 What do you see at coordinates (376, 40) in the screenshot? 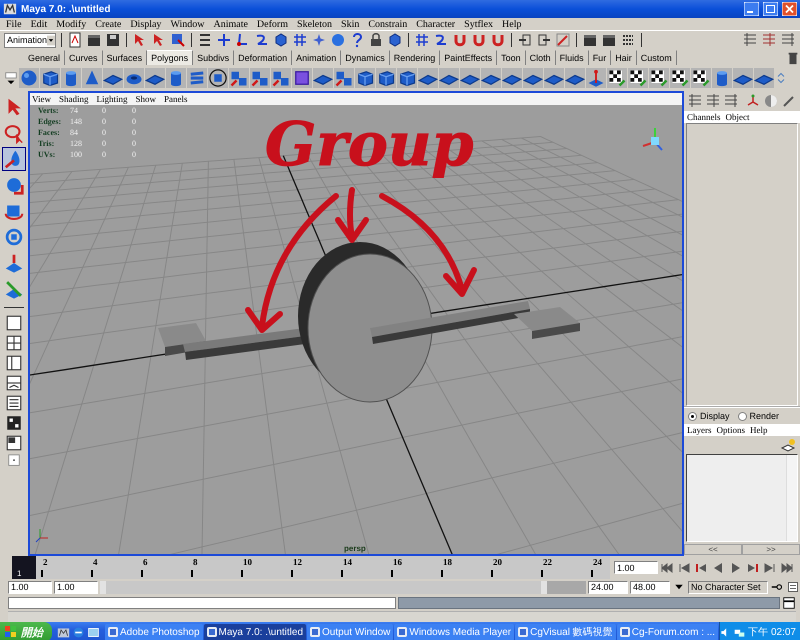
I see `lock-icon` at bounding box center [376, 40].